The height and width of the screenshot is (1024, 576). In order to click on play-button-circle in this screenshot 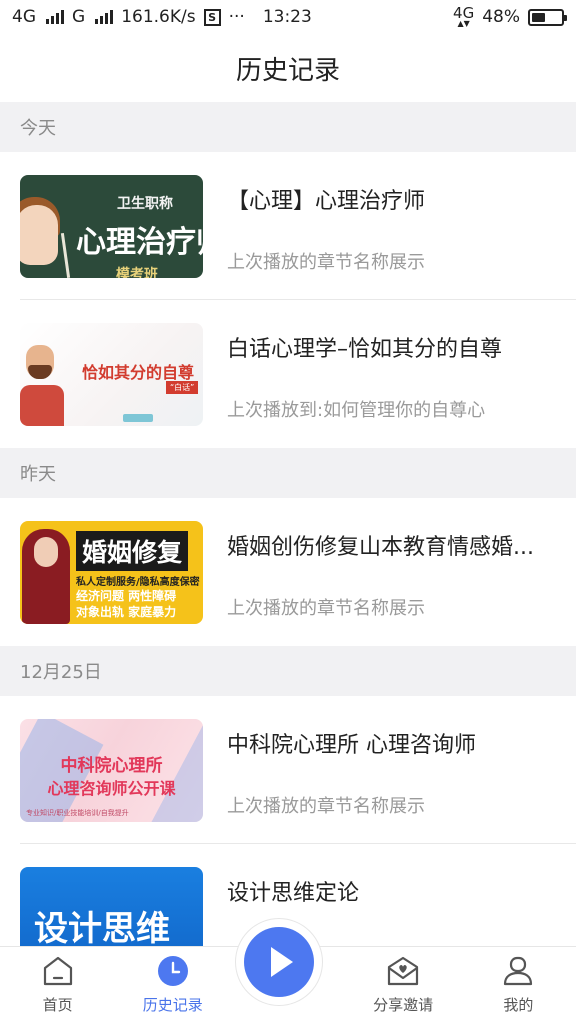, I will do `click(279, 962)`.